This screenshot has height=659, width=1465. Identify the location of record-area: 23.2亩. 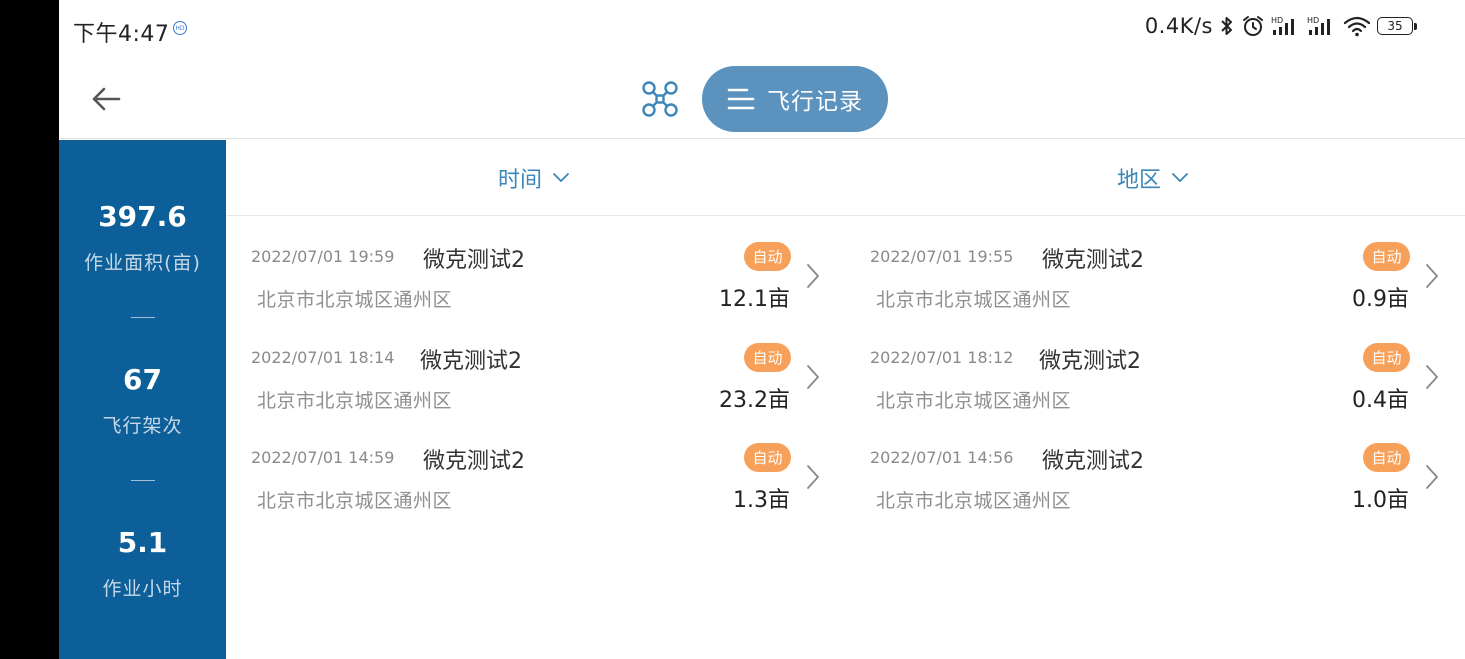
(754, 400).